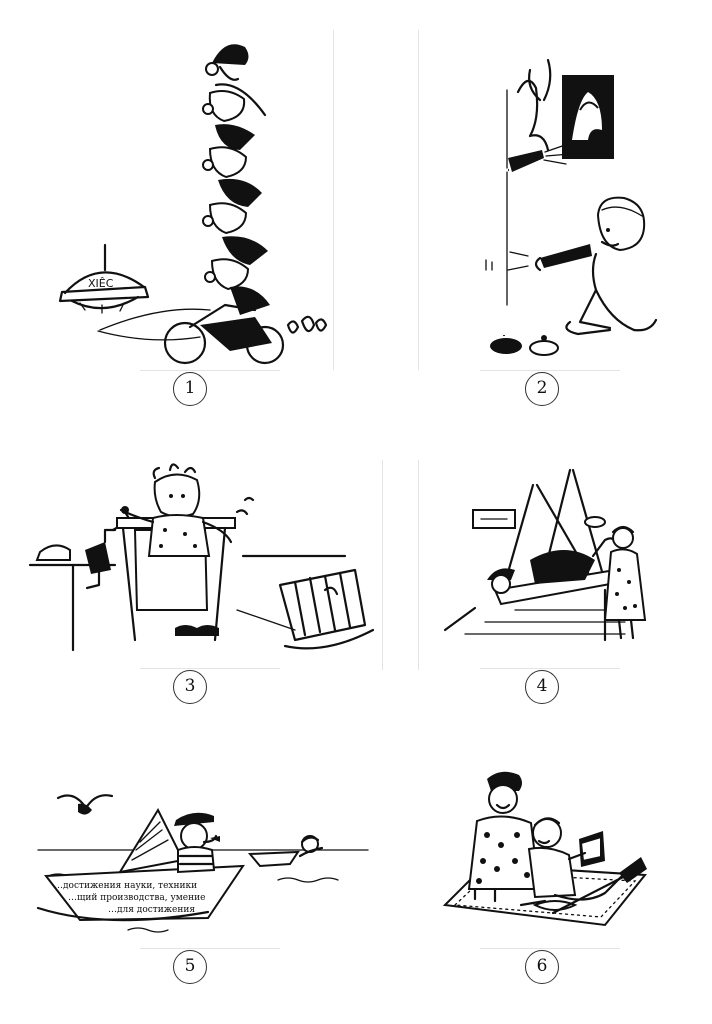  I want to click on panel-6-cartoon, so click(555, 855).